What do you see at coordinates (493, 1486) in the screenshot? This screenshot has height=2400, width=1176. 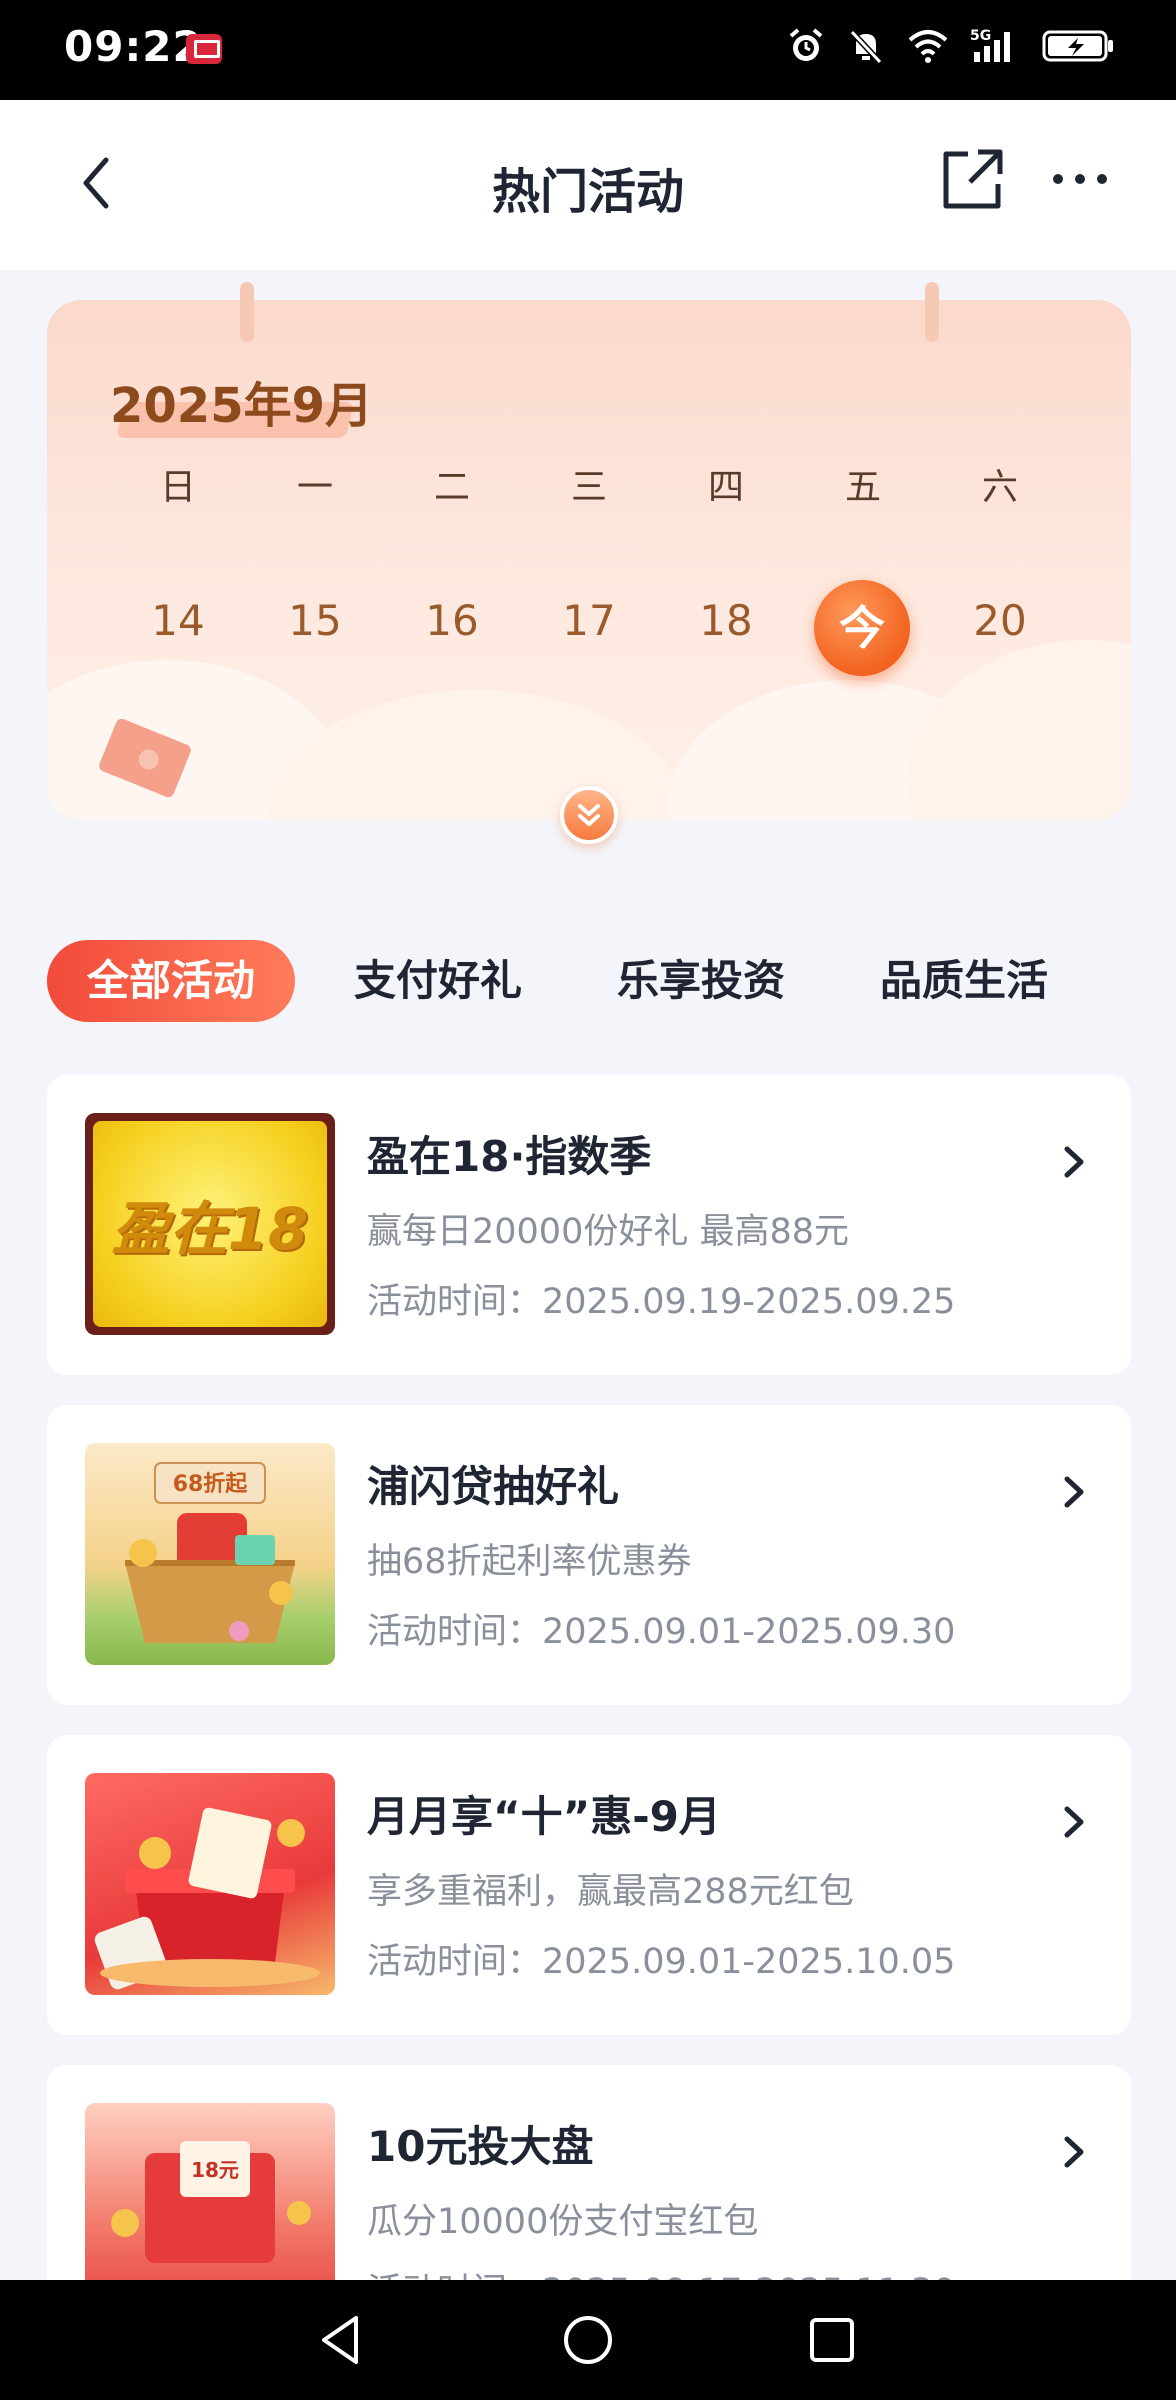 I see `activity-title: 浦闪贷抽好礼` at bounding box center [493, 1486].